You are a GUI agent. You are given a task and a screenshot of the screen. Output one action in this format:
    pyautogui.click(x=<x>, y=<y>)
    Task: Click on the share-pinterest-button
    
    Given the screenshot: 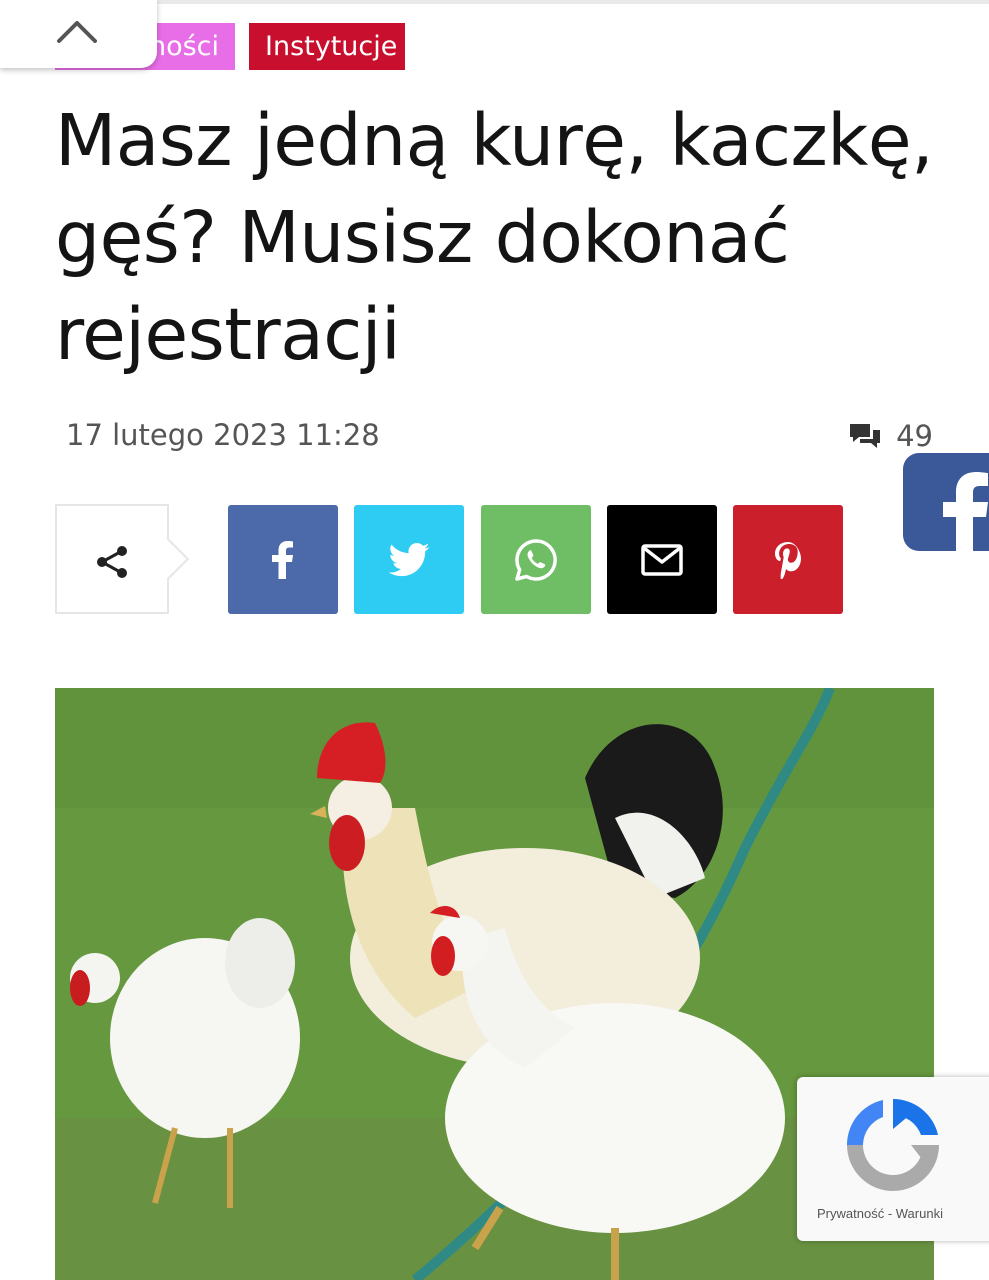 What is the action you would take?
    pyautogui.click(x=788, y=559)
    